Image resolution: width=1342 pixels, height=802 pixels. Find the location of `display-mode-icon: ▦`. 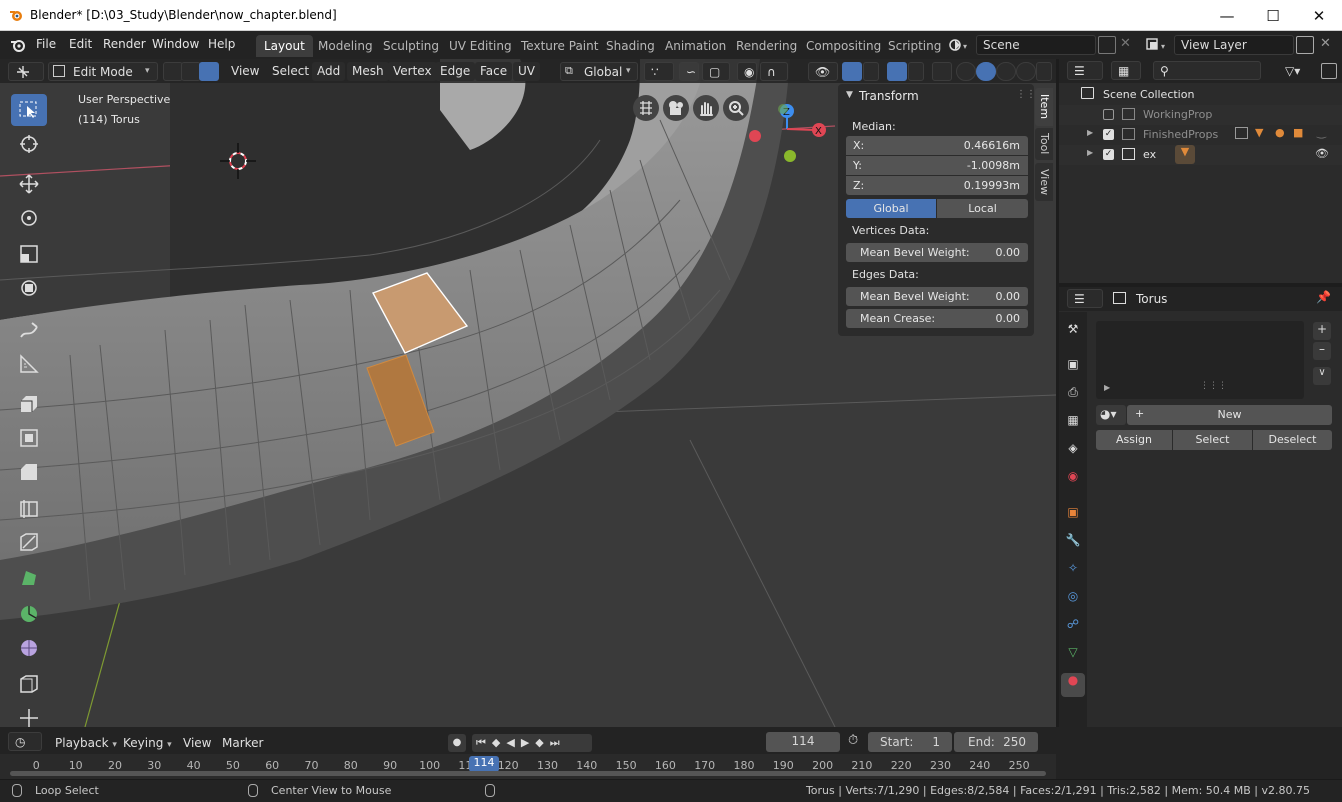

display-mode-icon: ▦ is located at coordinates (1126, 70).